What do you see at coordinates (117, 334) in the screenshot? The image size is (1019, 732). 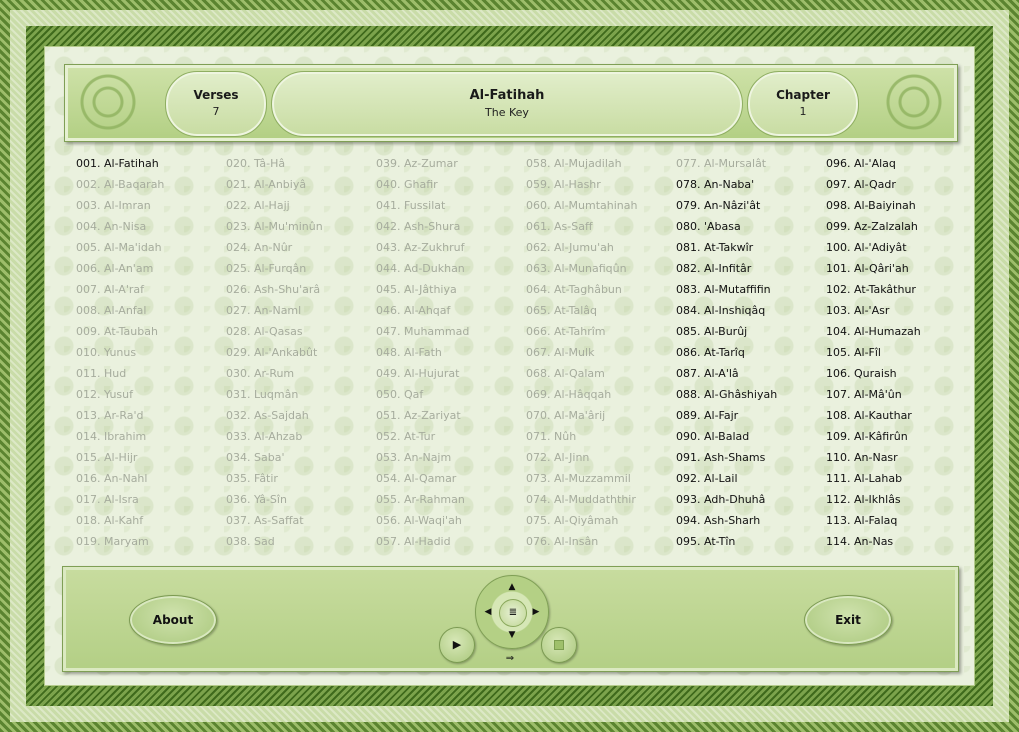 I see `surah-item: 009. At-Taubah` at bounding box center [117, 334].